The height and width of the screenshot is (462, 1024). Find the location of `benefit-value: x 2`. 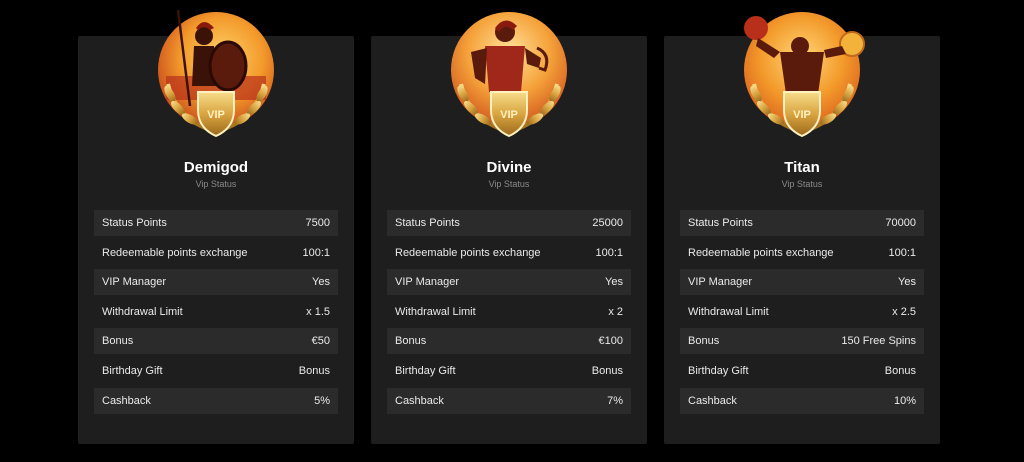

benefit-value: x 2 is located at coordinates (615, 311).